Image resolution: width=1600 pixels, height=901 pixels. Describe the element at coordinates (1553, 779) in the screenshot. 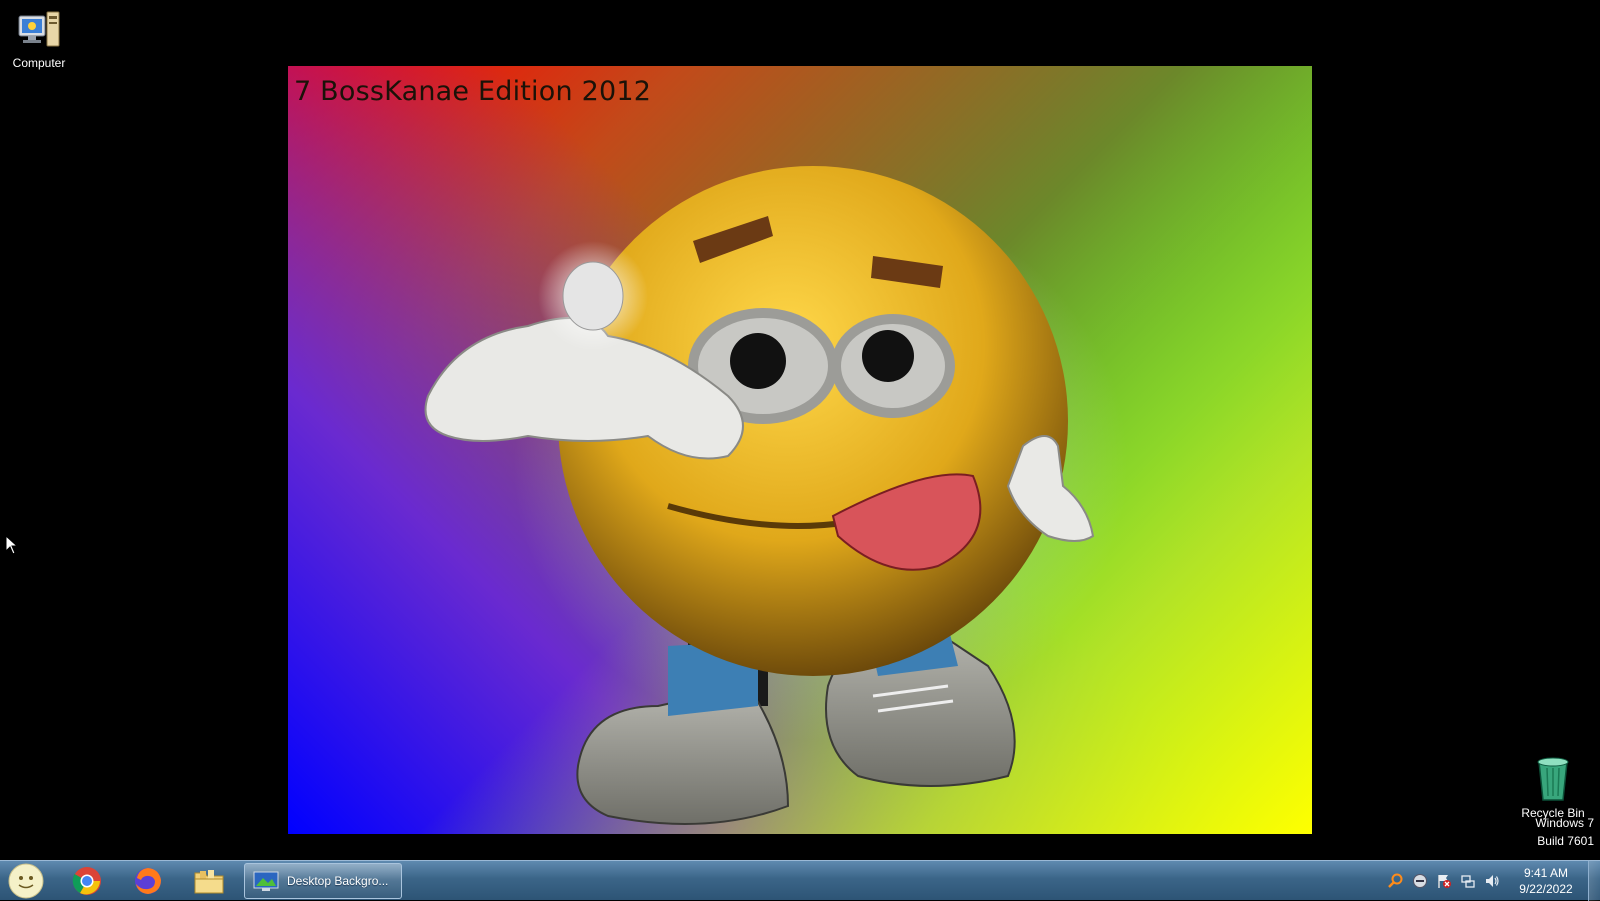

I see `recycle-bin-icon` at that location.